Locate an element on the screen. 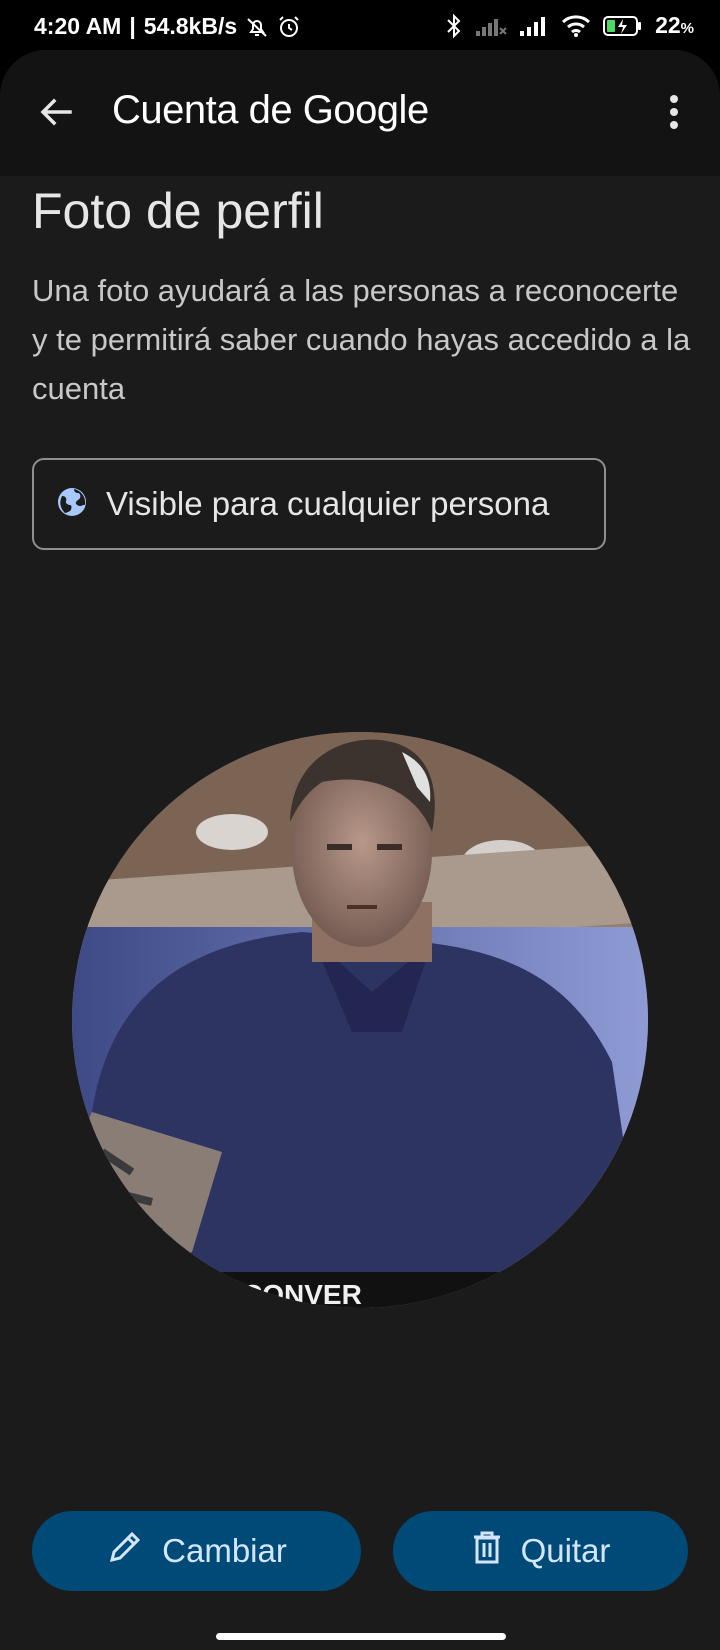 The height and width of the screenshot is (1650, 720). remove-photo-button: Quitar is located at coordinates (540, 1551).